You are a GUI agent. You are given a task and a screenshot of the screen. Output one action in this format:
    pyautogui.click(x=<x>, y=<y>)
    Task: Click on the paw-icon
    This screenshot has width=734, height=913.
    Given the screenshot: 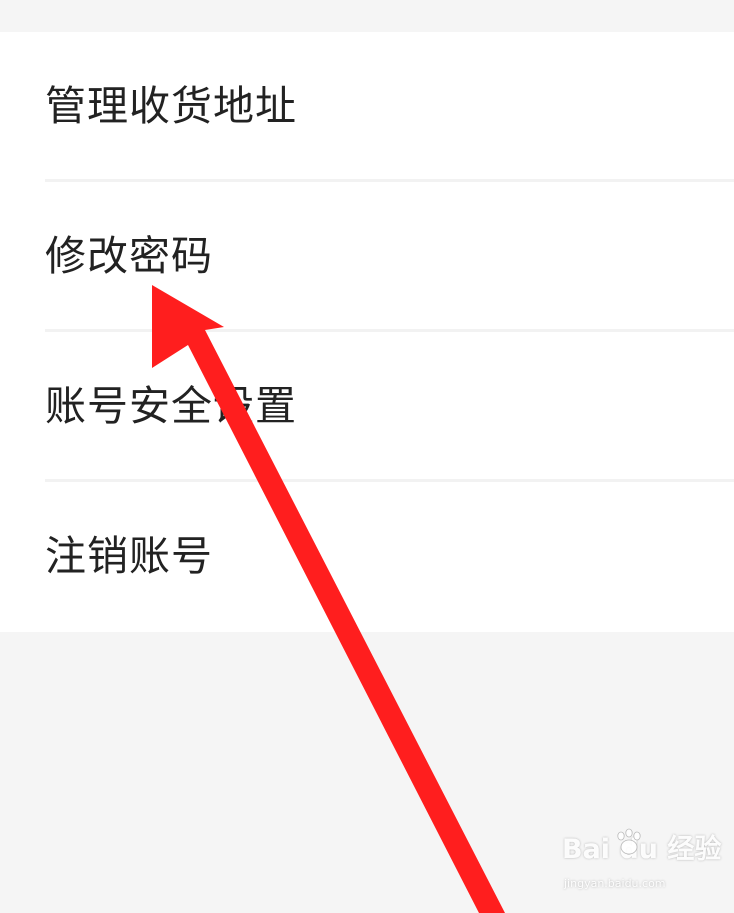 What is the action you would take?
    pyautogui.click(x=629, y=841)
    